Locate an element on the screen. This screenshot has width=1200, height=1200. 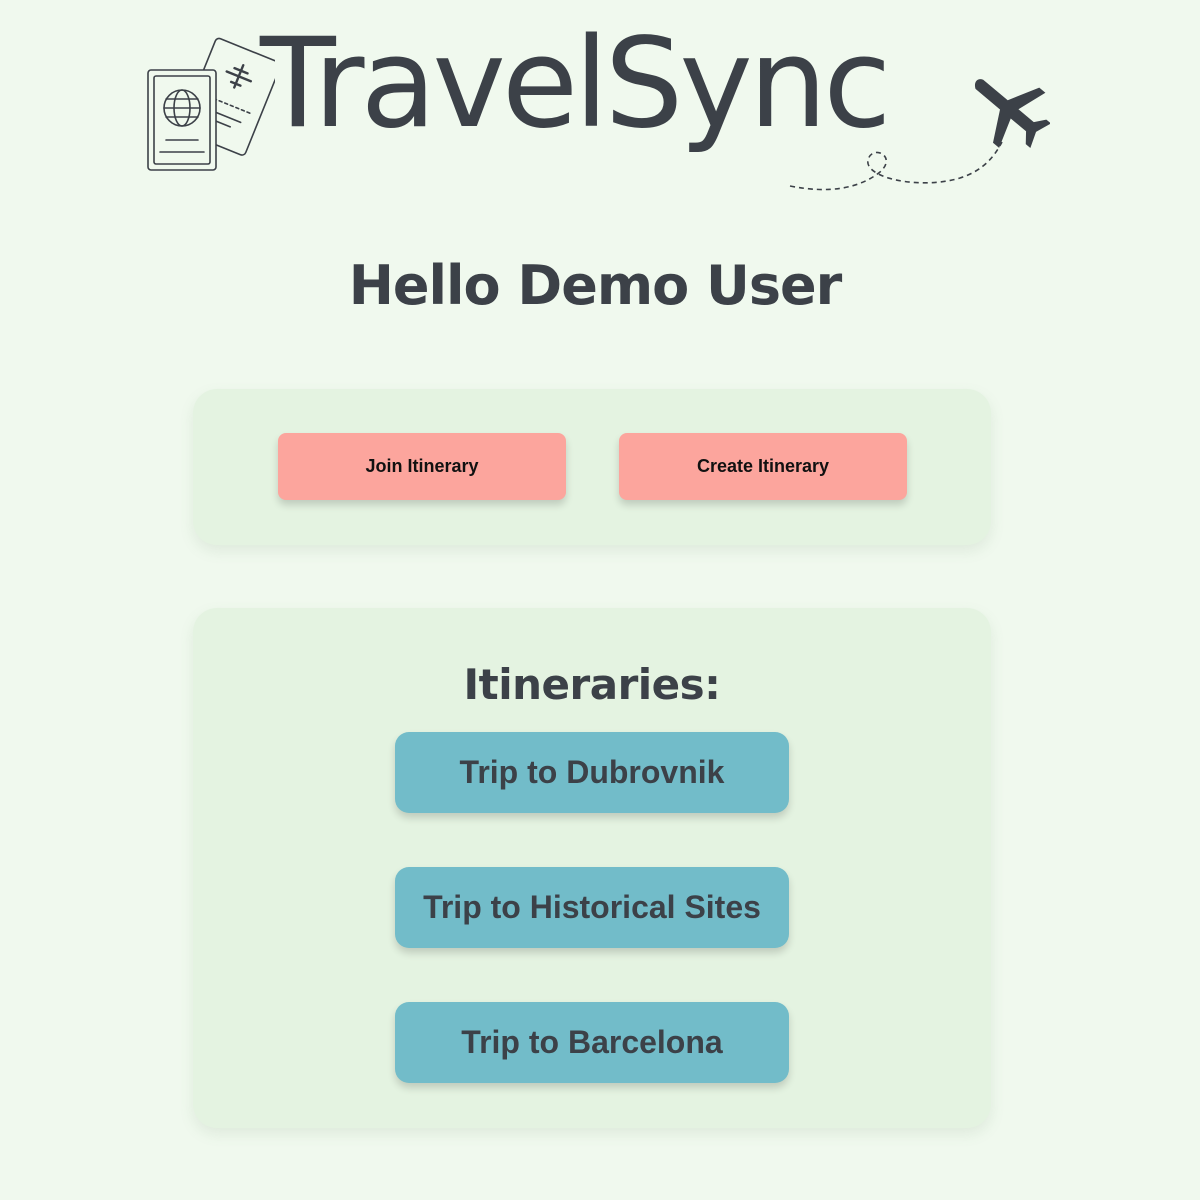
app-logo: TravelSync is located at coordinates (595, 112).